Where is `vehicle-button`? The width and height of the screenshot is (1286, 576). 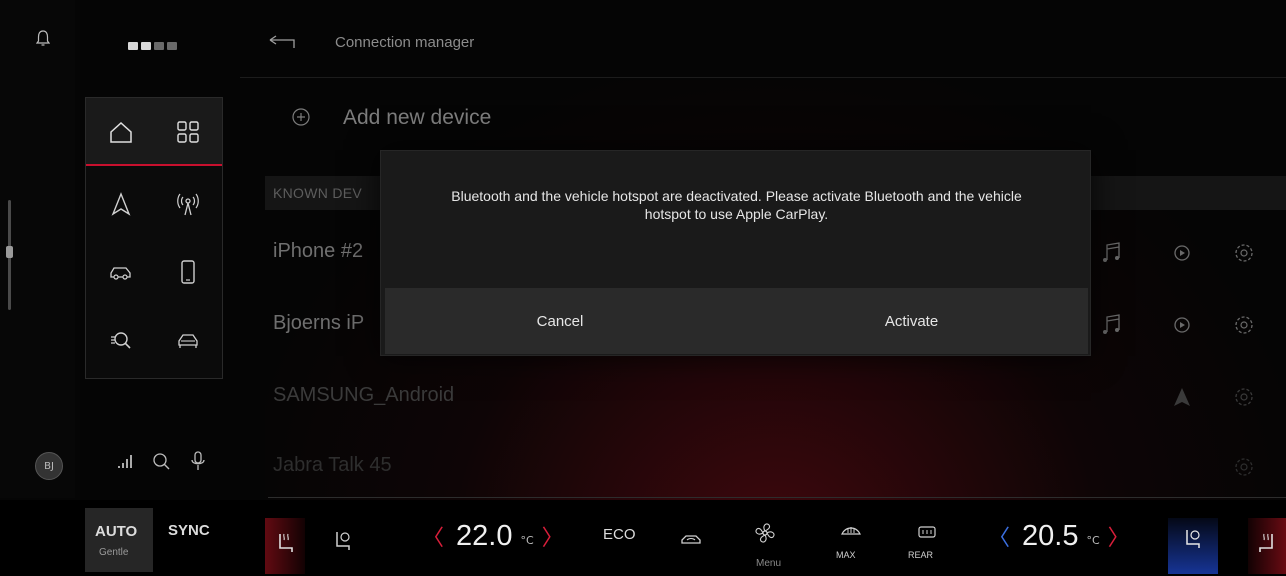 vehicle-button is located at coordinates (121, 272).